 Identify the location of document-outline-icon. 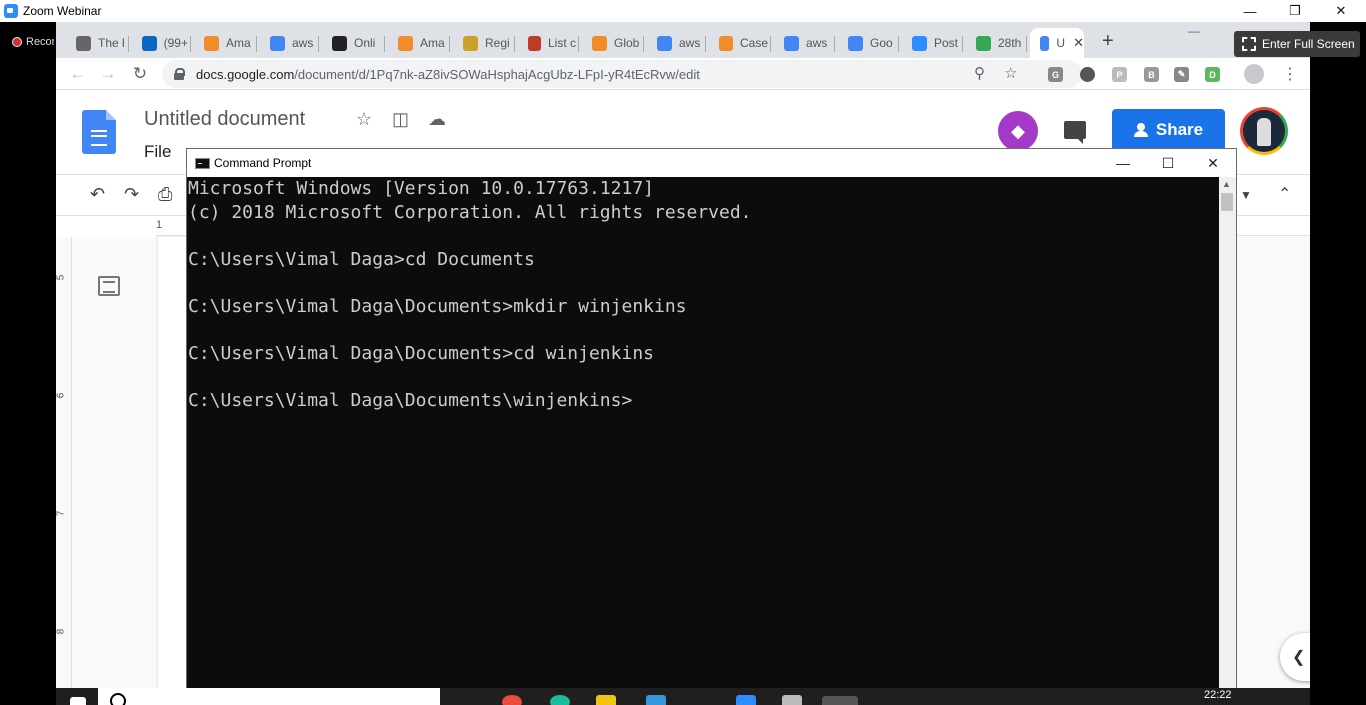
(109, 286).